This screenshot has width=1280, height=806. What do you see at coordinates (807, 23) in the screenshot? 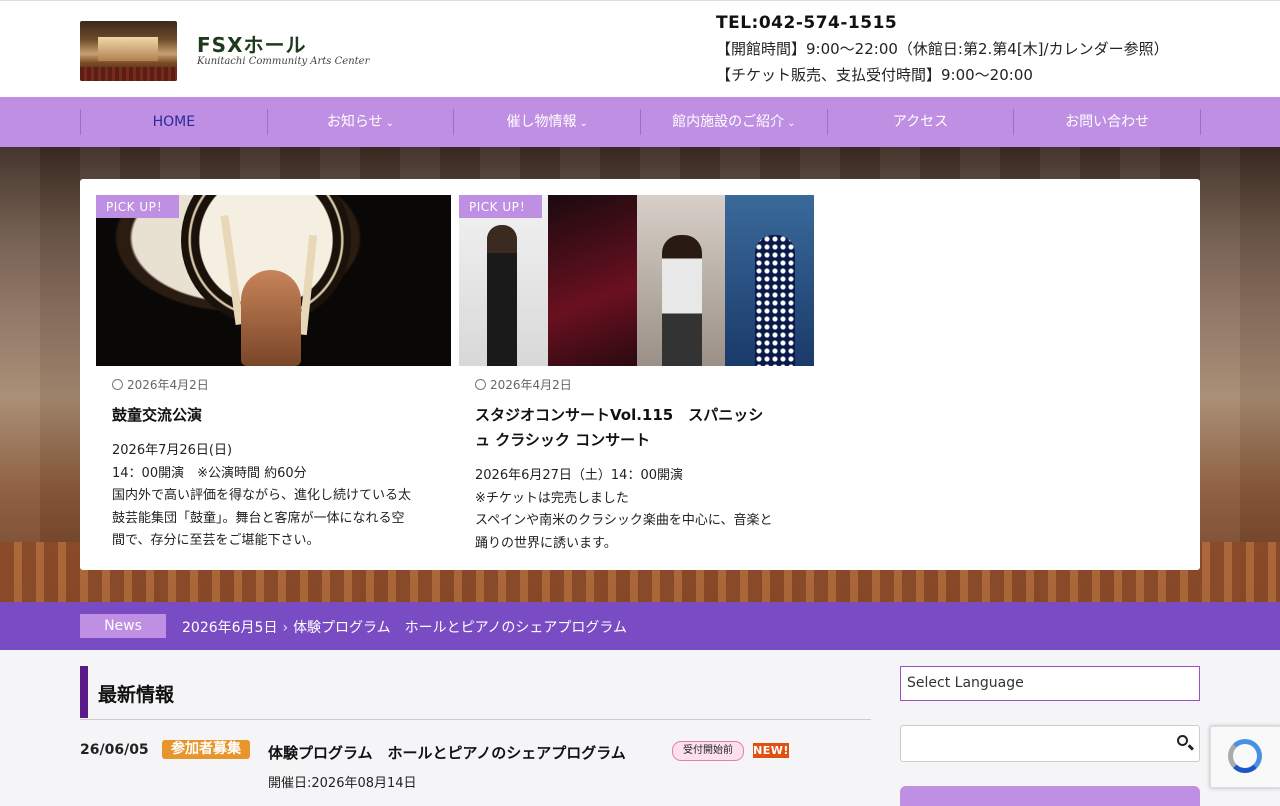
I see `phone-number: TEL:042-574-1515` at bounding box center [807, 23].